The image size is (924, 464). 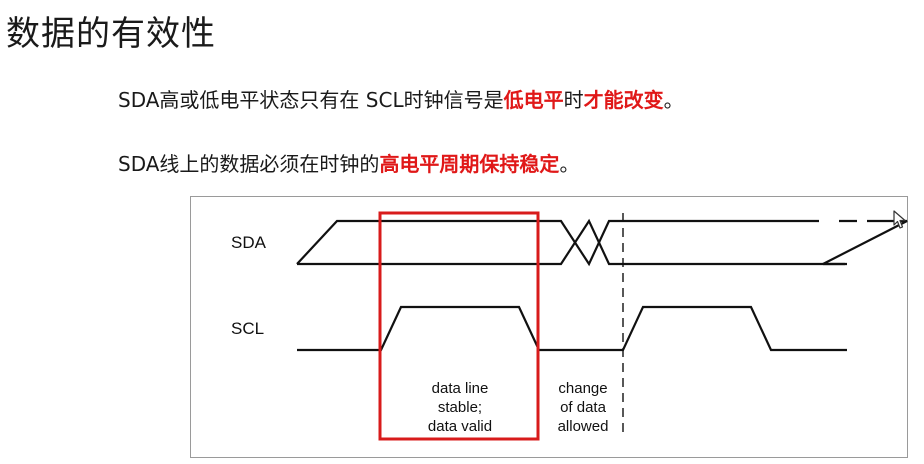 What do you see at coordinates (573, 100) in the screenshot?
I see `text-line-1-part-2: 时` at bounding box center [573, 100].